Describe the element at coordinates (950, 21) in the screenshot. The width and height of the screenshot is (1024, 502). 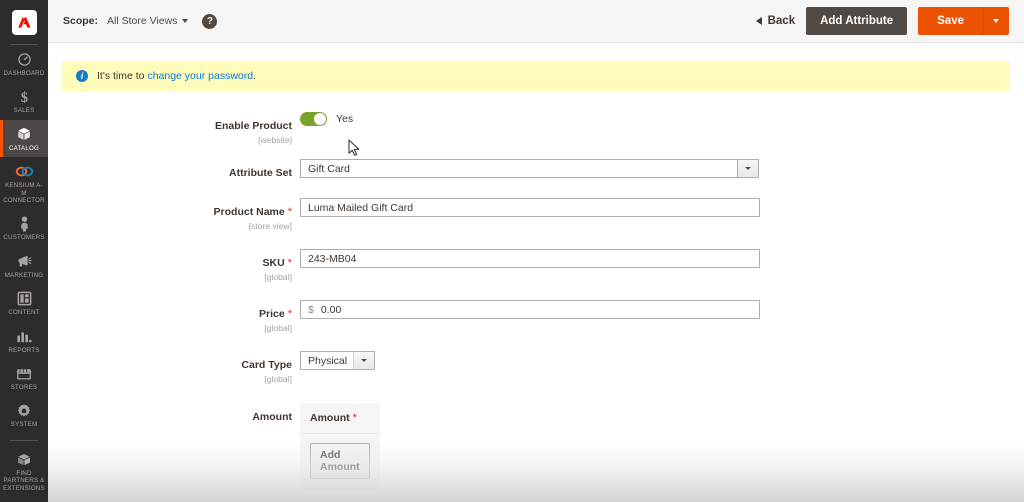
I see `save-button: Save` at that location.